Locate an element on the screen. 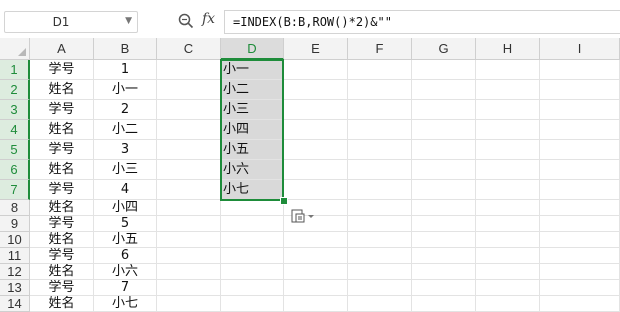 The width and height of the screenshot is (620, 312). cell-b9: 5 is located at coordinates (125, 224).